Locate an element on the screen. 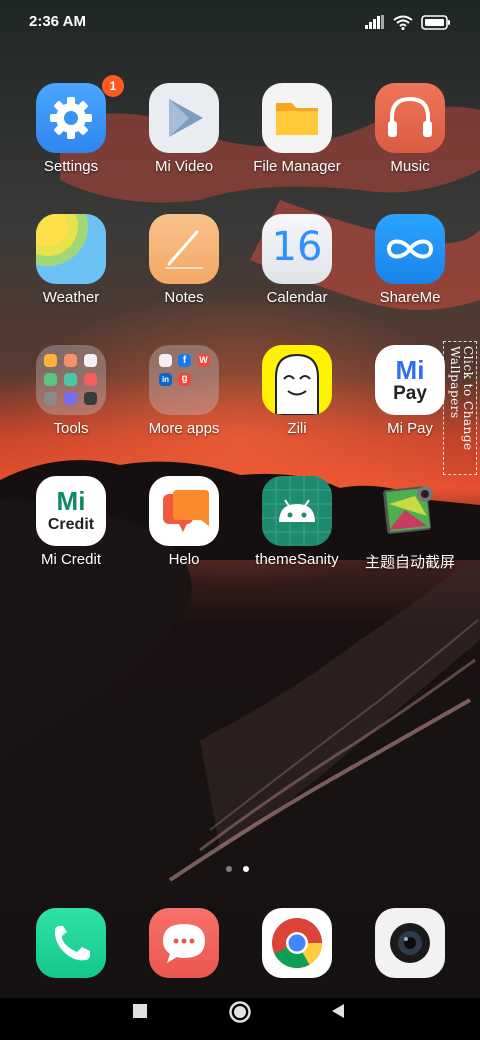 The image size is (480, 1040). app-shareme: ShareMe is located at coordinates (410, 274).